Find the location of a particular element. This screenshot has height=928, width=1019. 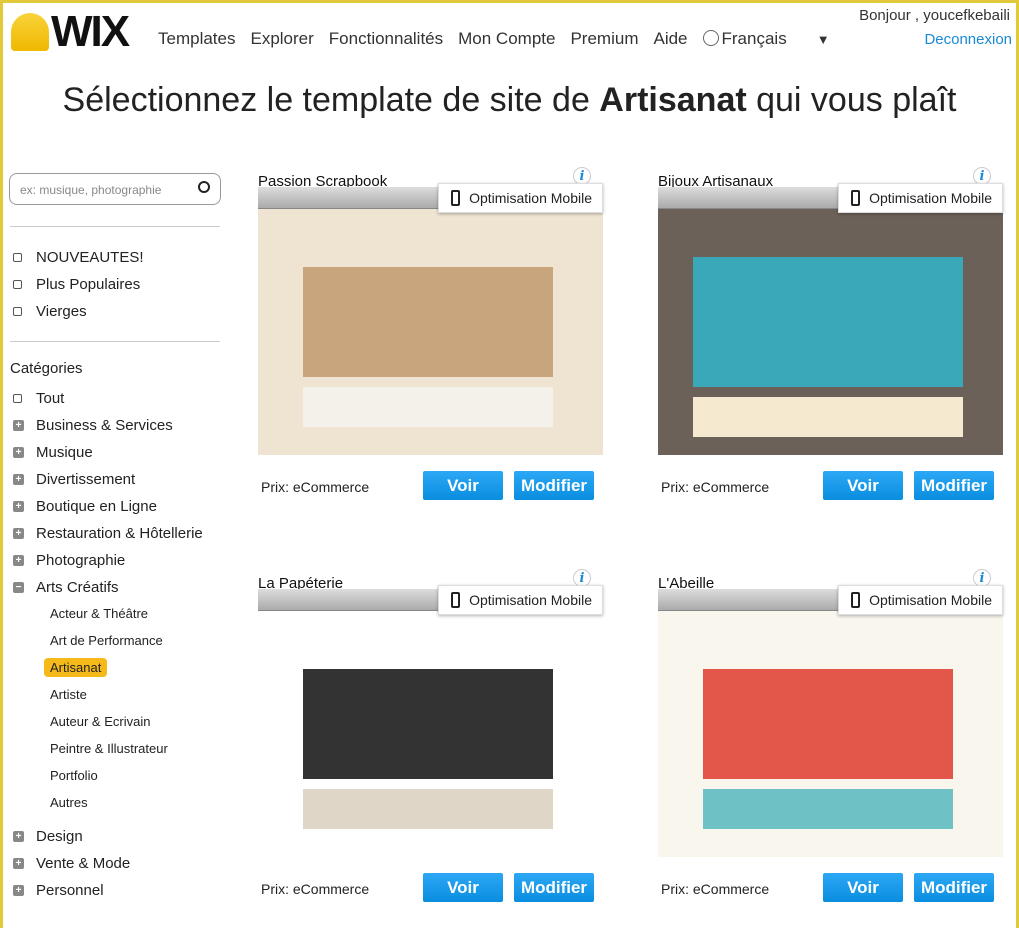

nav-account: Mon Compte is located at coordinates (506, 39).